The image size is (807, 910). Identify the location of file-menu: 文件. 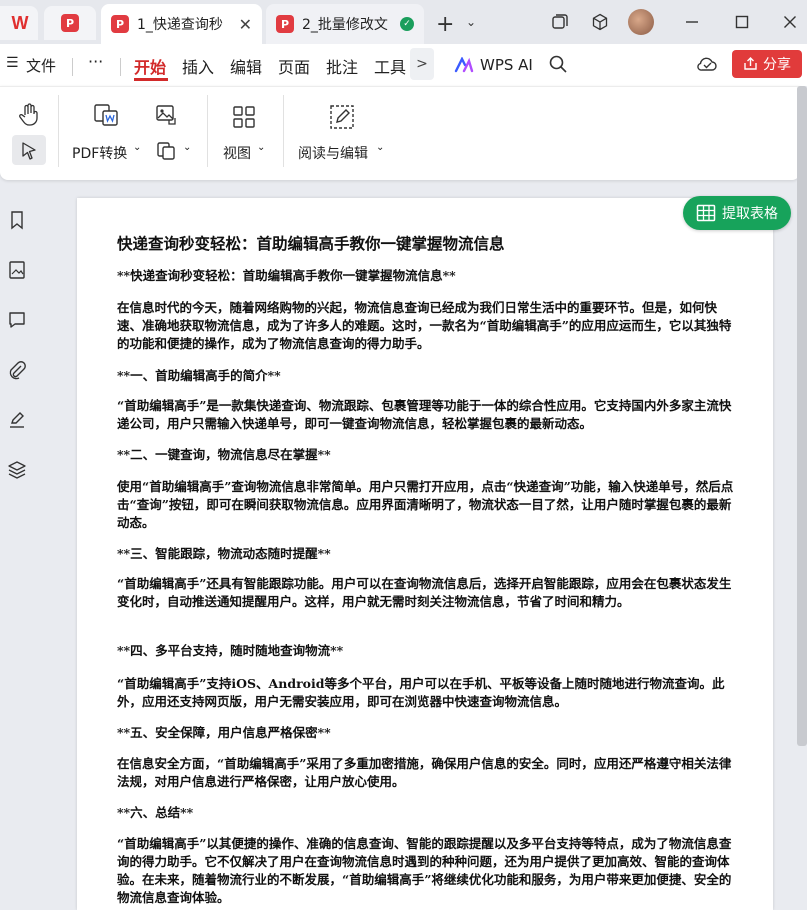
(41, 65).